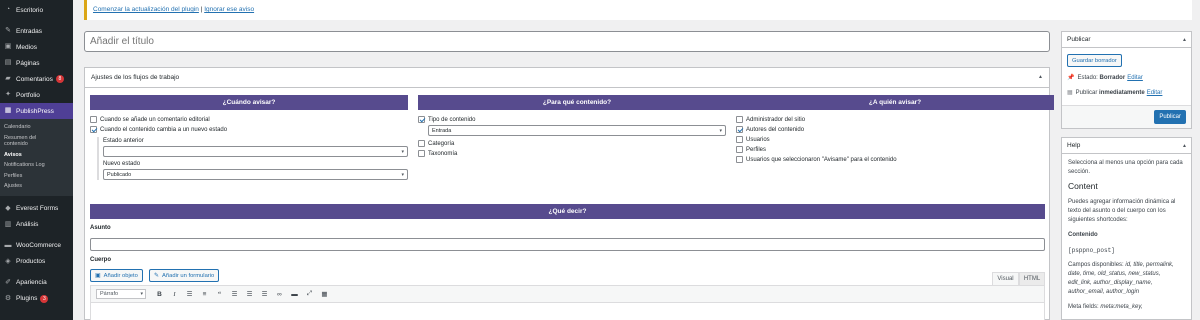  Describe the element at coordinates (895, 129) in the screenshot. I see `option-content-authors: Autores del contenido` at that location.